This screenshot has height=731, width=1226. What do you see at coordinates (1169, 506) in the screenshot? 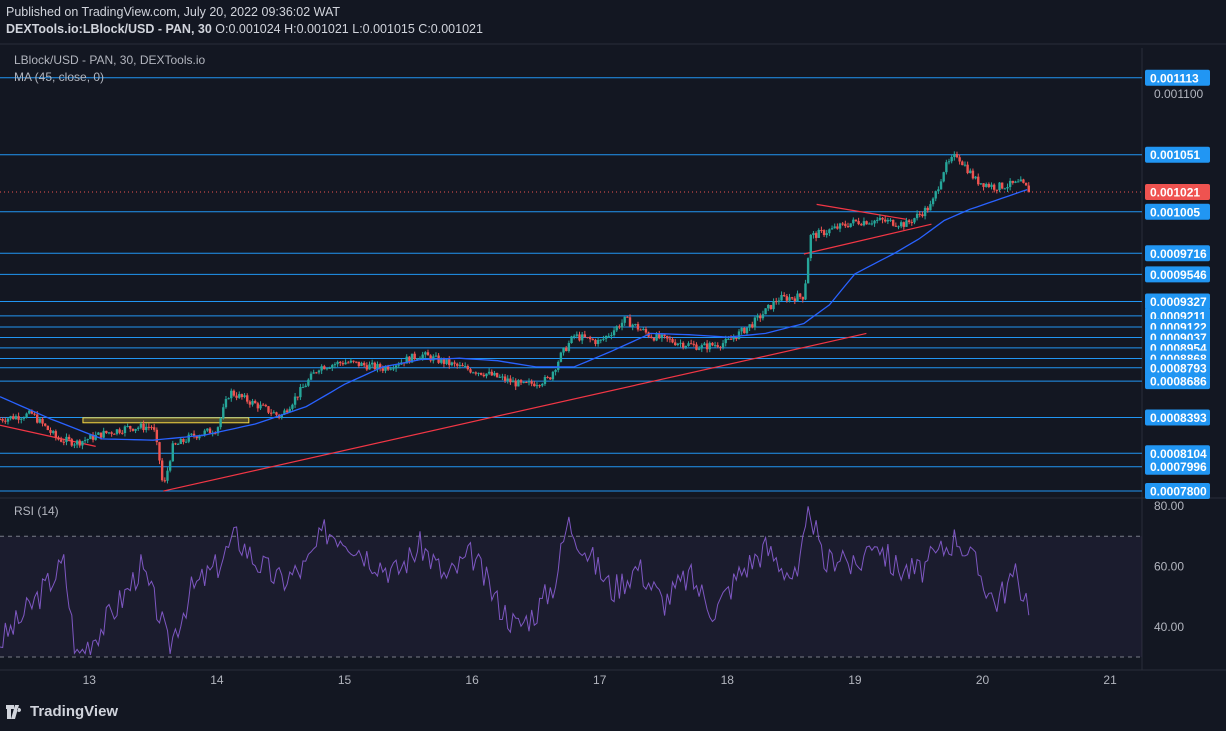
I see `rsi-tick-label: 80.00` at bounding box center [1169, 506].